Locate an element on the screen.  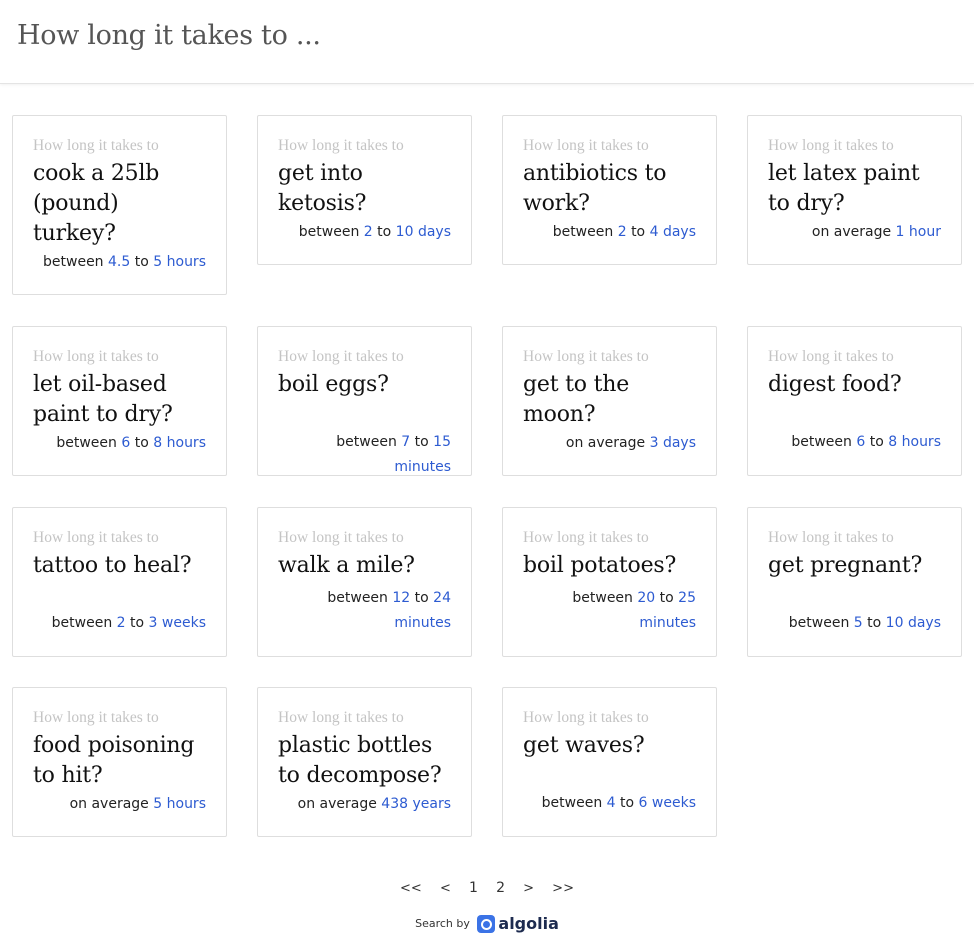
pagination-last: >> is located at coordinates (563, 888).